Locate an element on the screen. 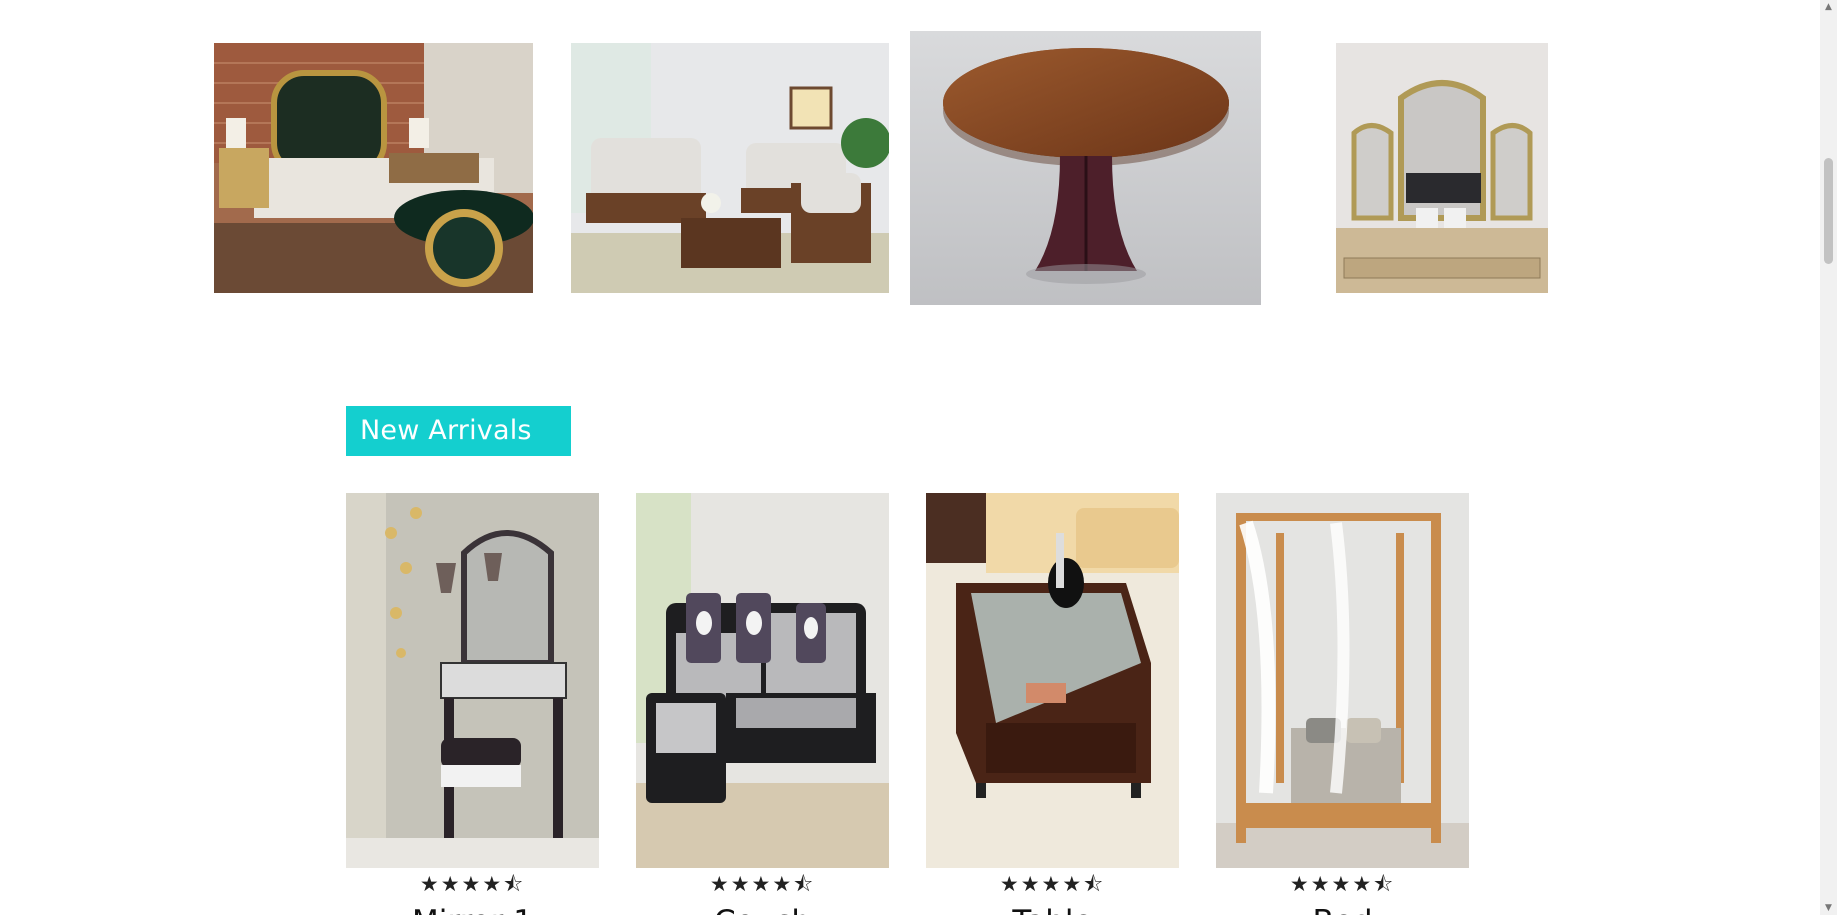 This screenshot has width=1837, height=915. product-name: Table is located at coordinates (1052, 909).